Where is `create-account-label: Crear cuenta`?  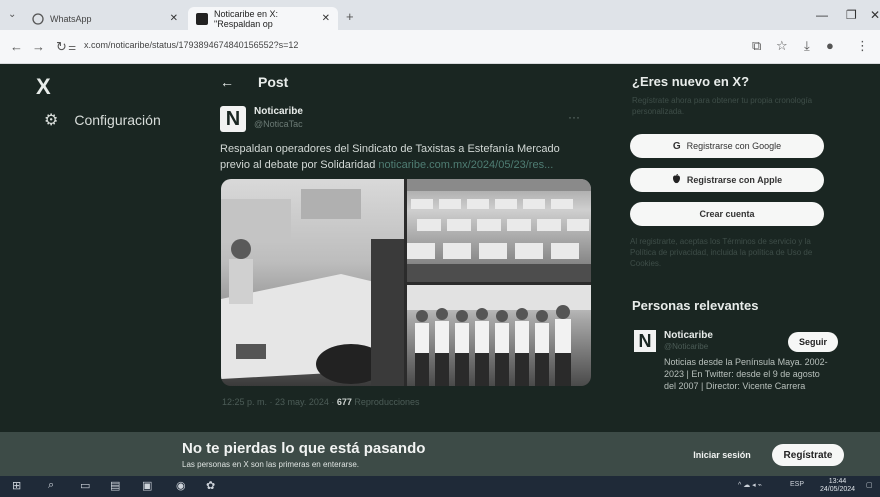
create-account-label: Crear cuenta is located at coordinates (727, 214).